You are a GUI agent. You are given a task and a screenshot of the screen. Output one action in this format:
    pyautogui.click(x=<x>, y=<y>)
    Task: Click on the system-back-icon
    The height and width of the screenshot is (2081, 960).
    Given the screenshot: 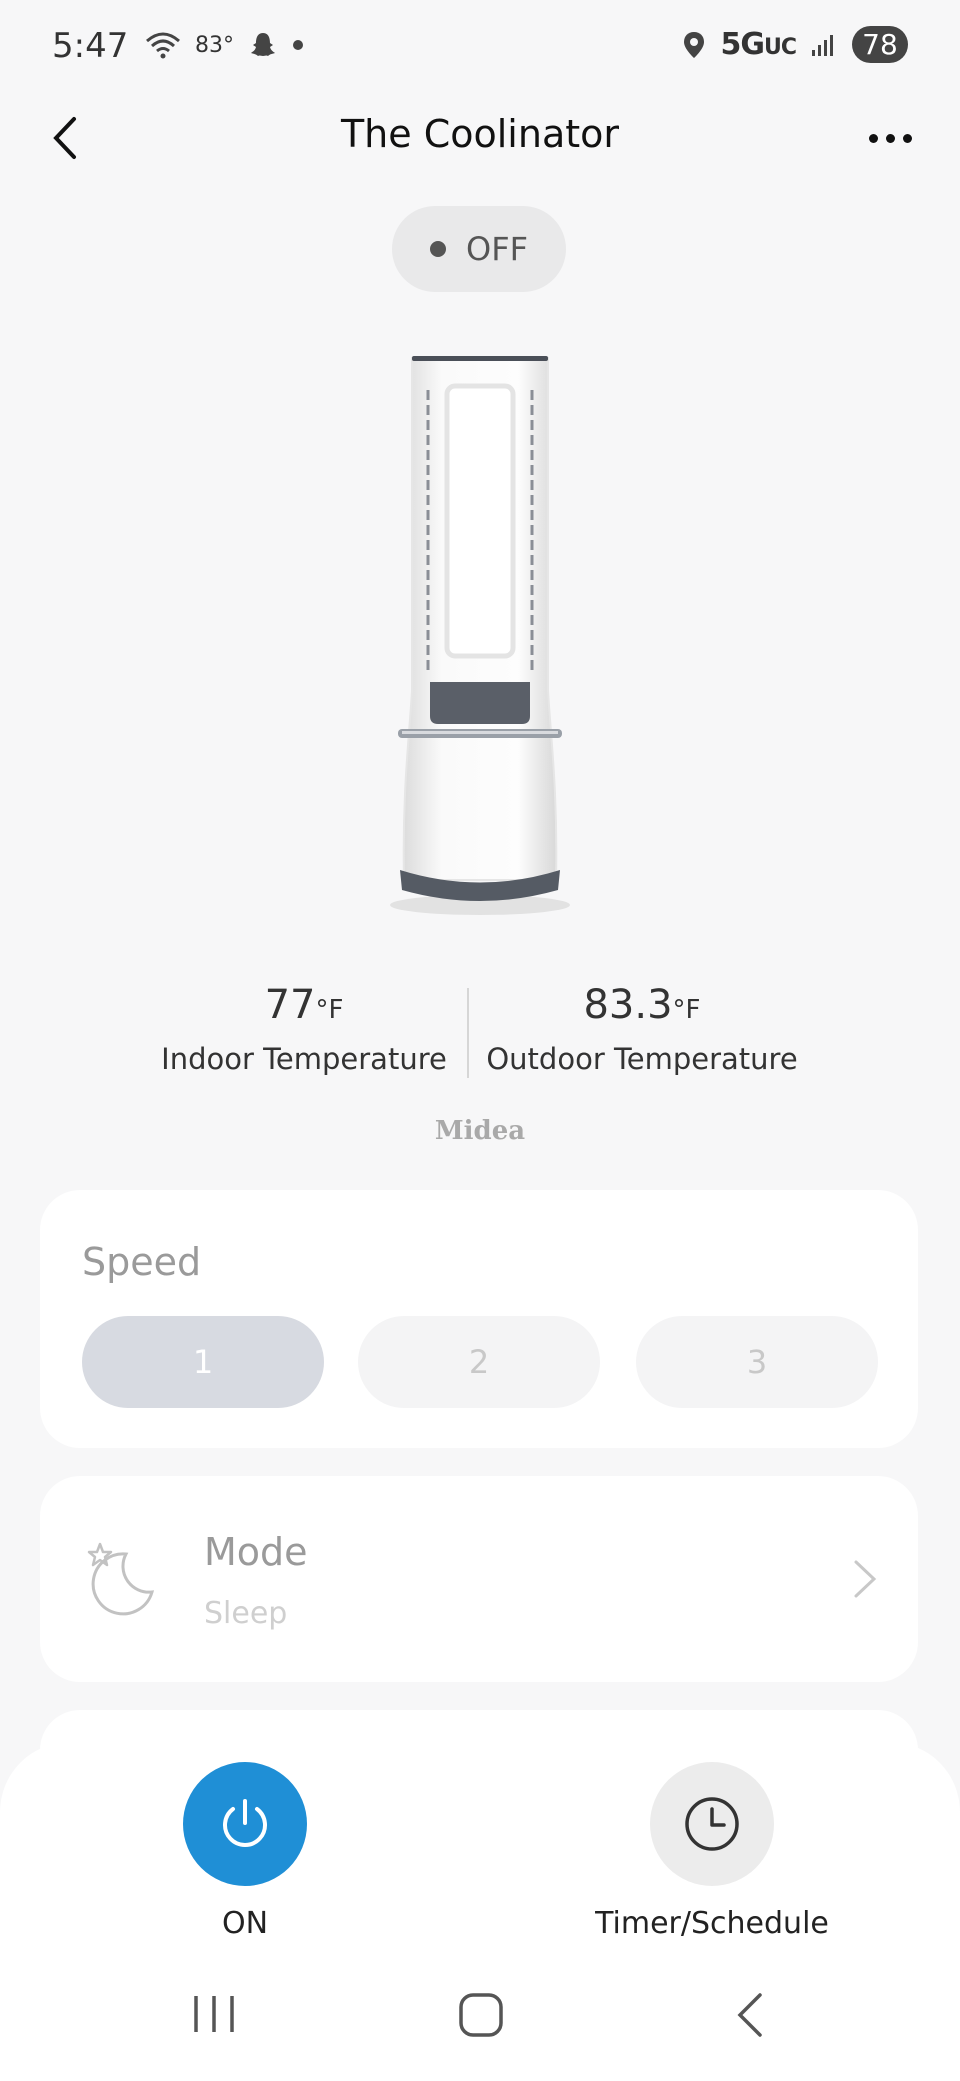 What is the action you would take?
    pyautogui.click(x=750, y=2015)
    